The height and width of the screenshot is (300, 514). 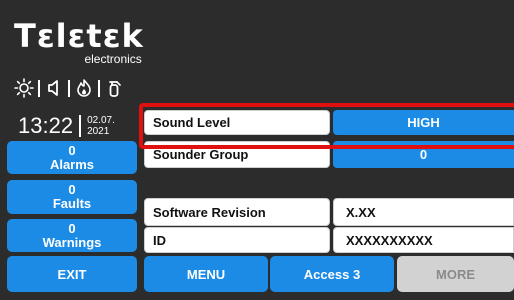 I want to click on exit-button: EXIT, so click(x=72, y=274).